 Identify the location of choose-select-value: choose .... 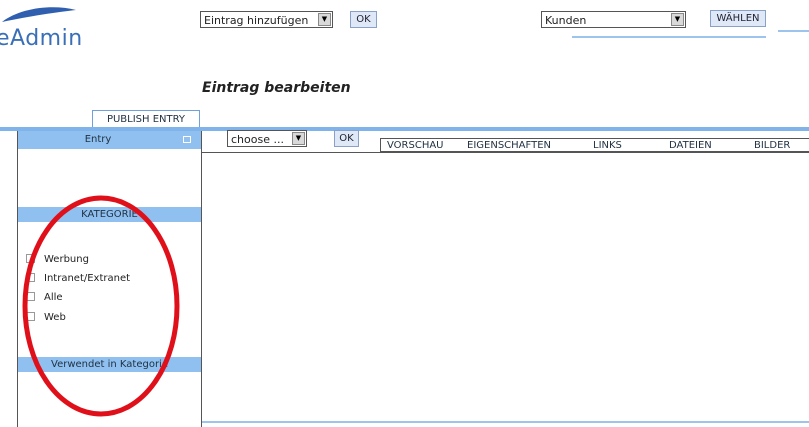
(257, 139).